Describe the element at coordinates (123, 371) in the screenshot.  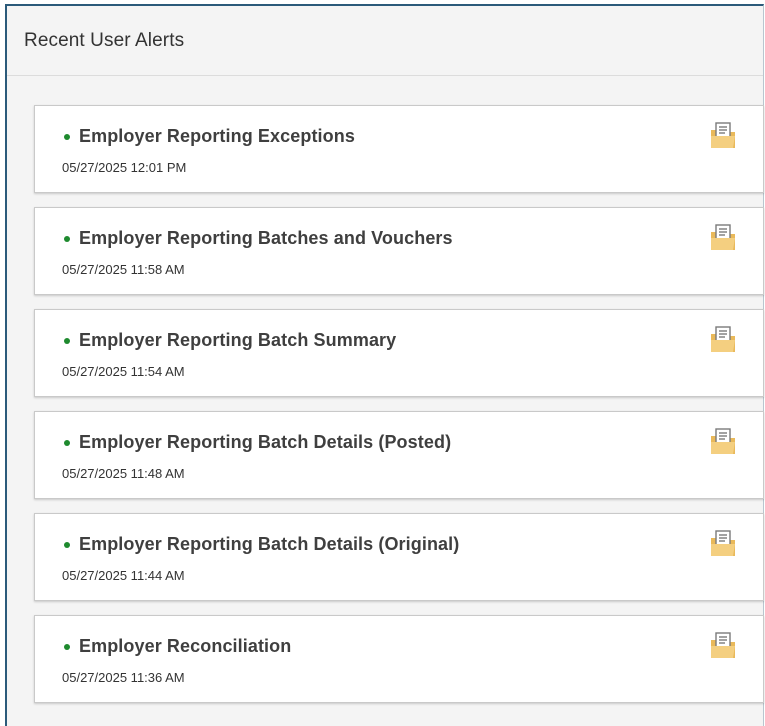
I see `alert-timestamp: 05/27/2025 11:54 AM` at that location.